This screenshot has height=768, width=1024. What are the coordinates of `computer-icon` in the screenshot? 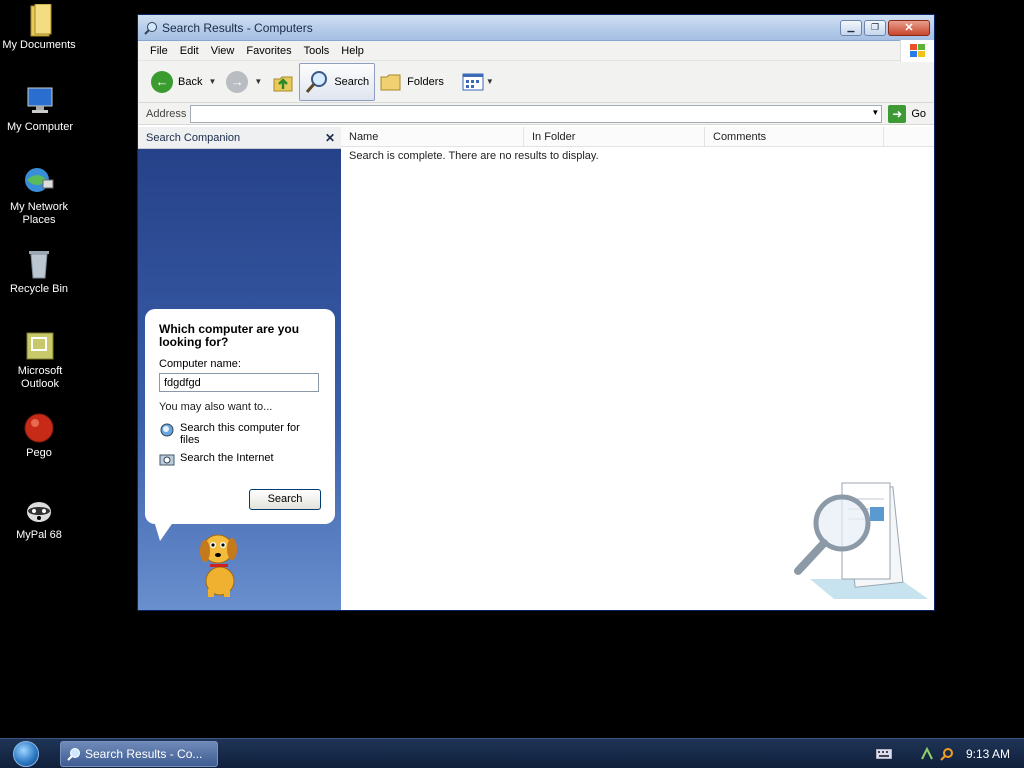 It's located at (40, 102).